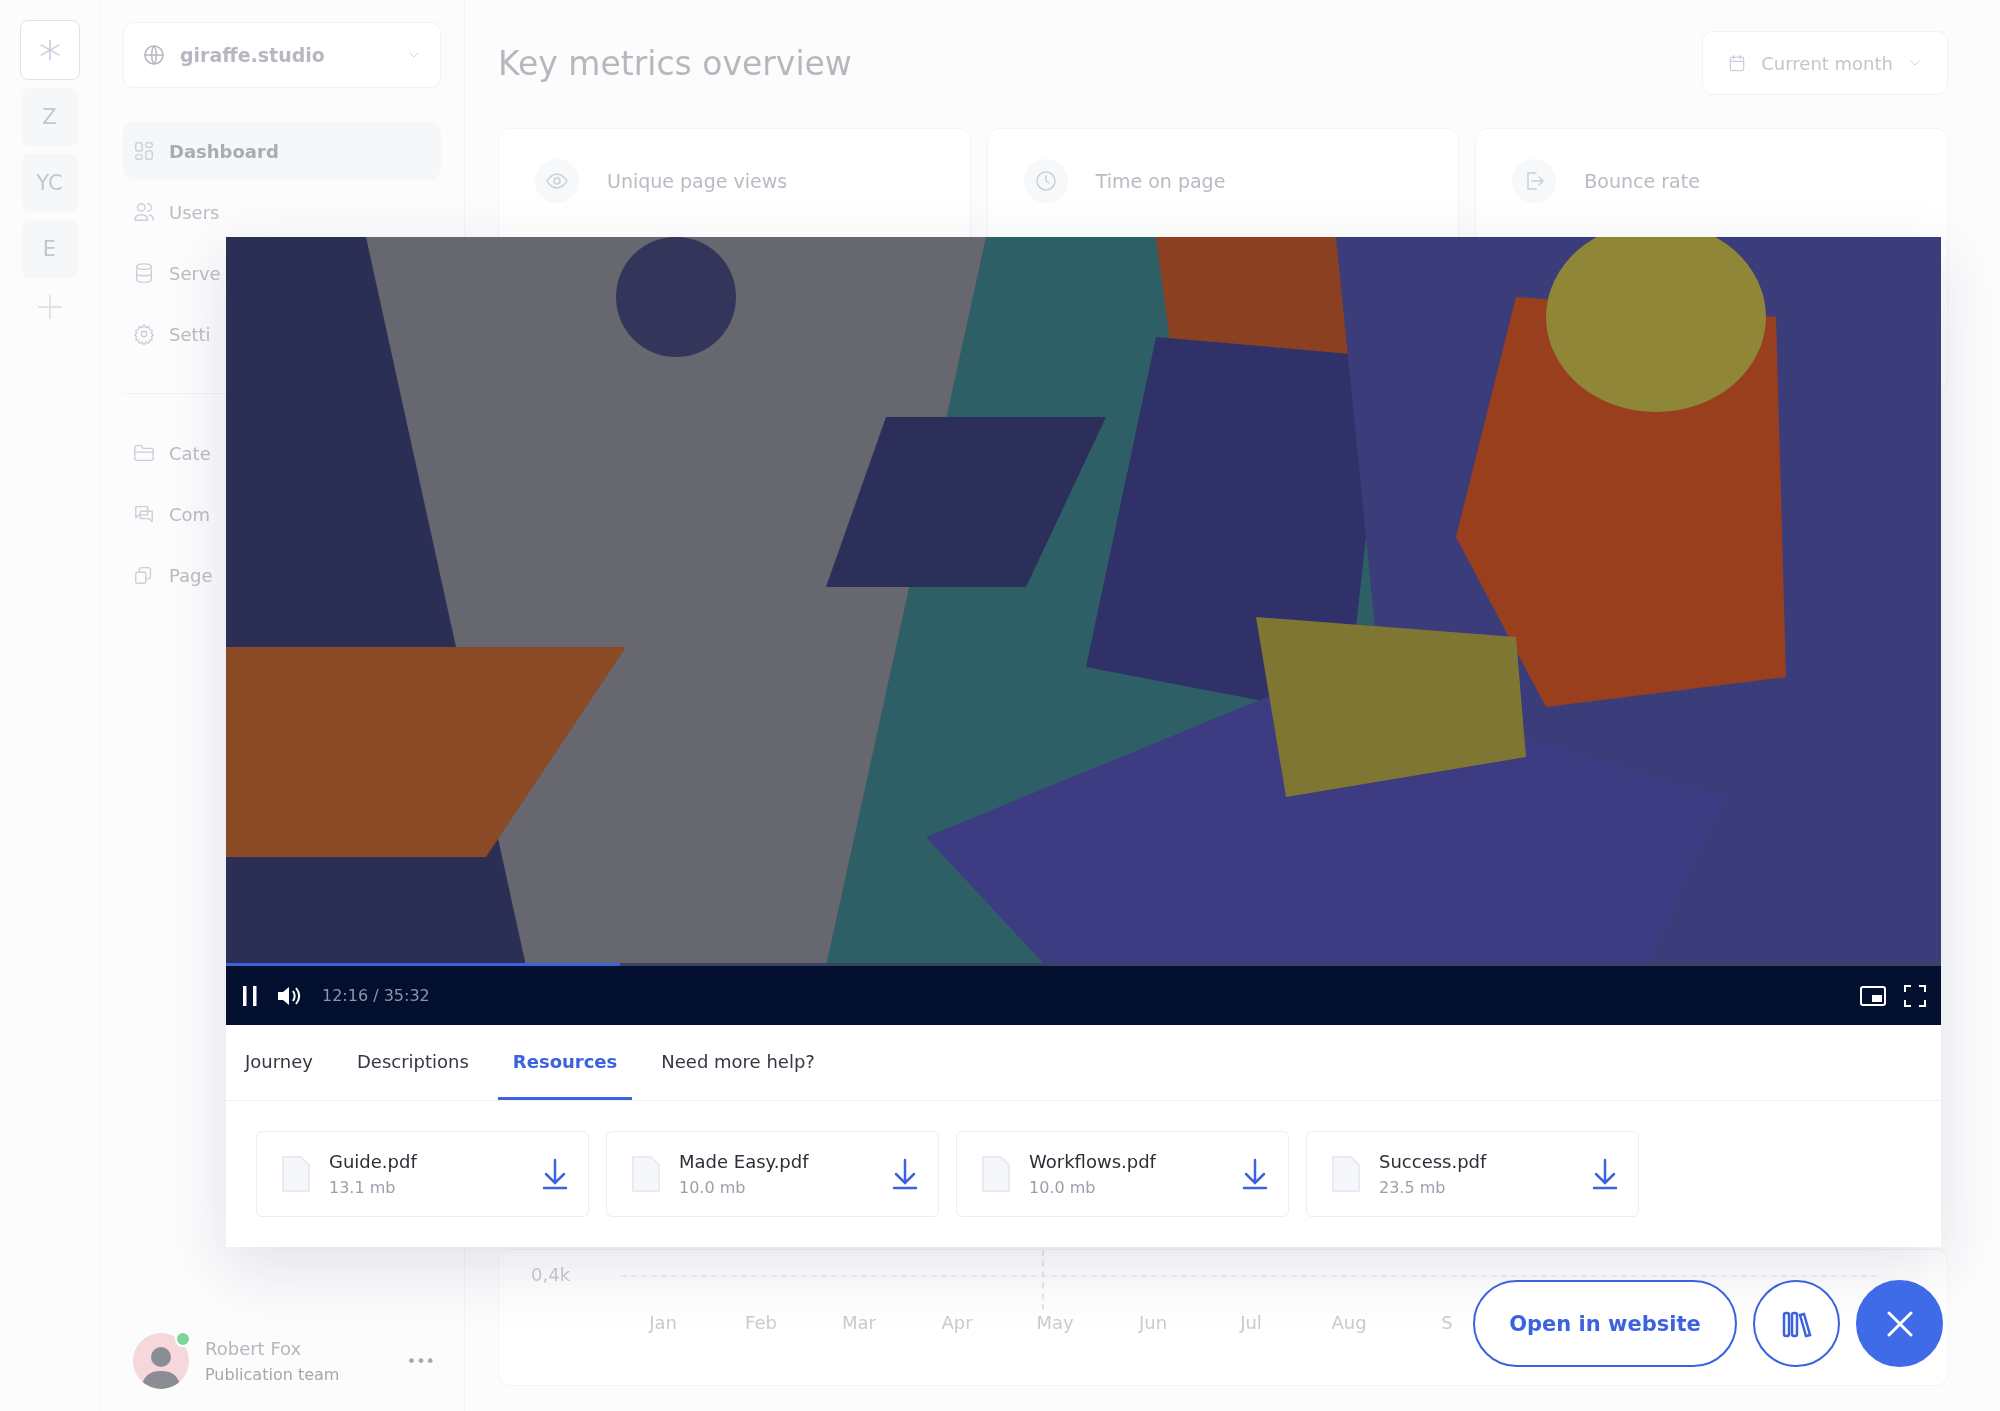 The image size is (2000, 1411). Describe the element at coordinates (565, 1062) in the screenshot. I see `tab: Resources` at that location.